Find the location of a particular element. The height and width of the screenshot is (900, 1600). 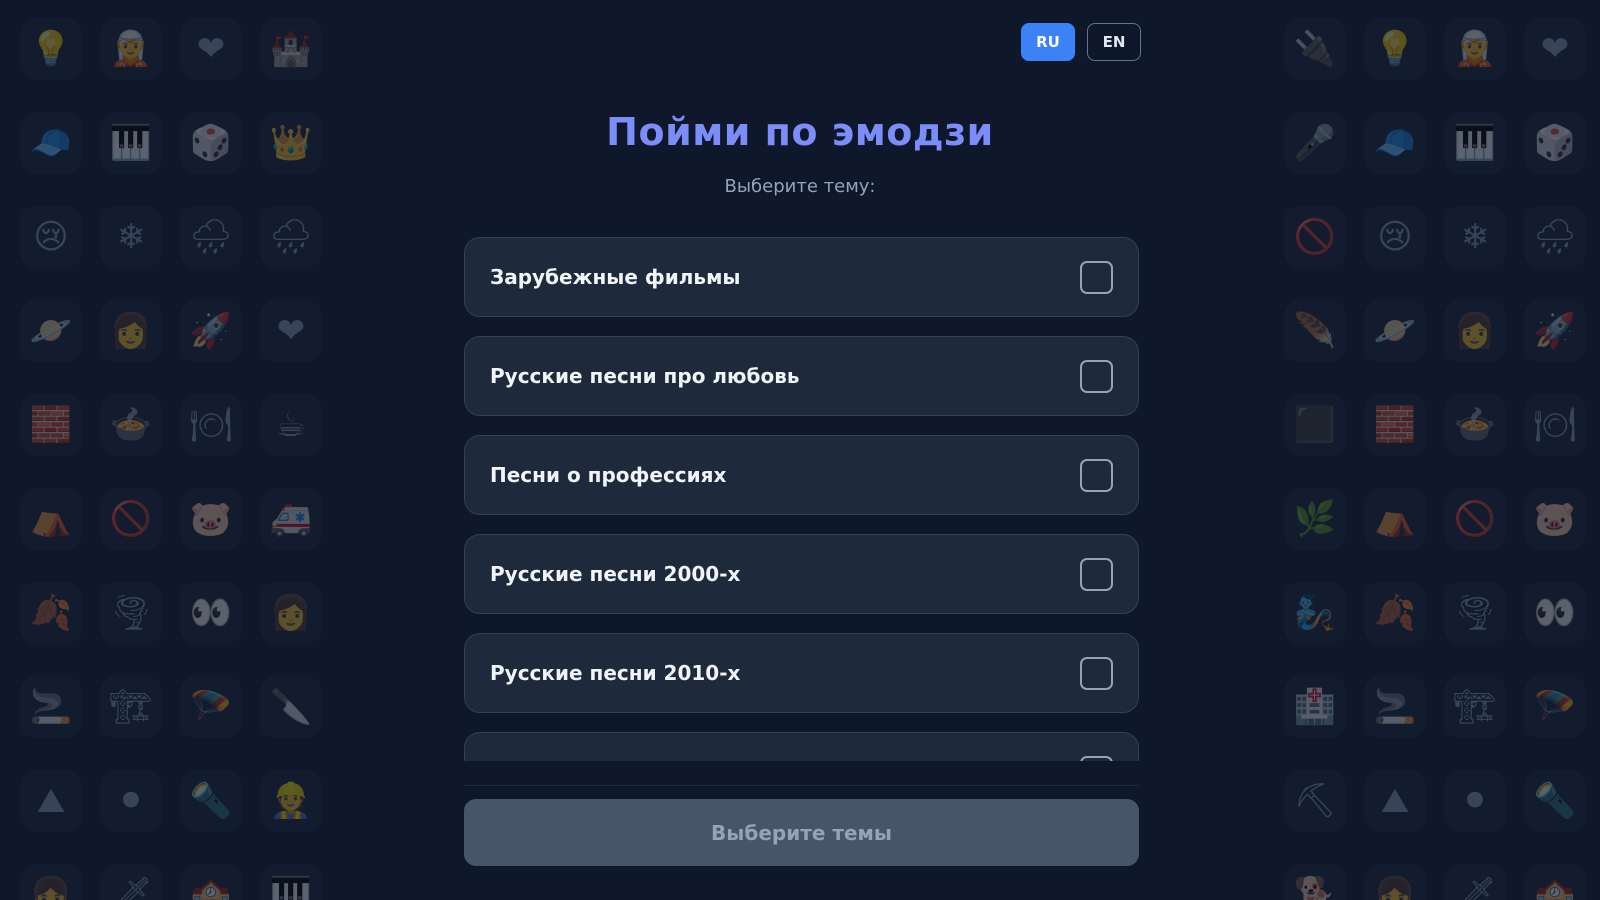

decorative-emoji-icon: 👷 is located at coordinates (291, 801).